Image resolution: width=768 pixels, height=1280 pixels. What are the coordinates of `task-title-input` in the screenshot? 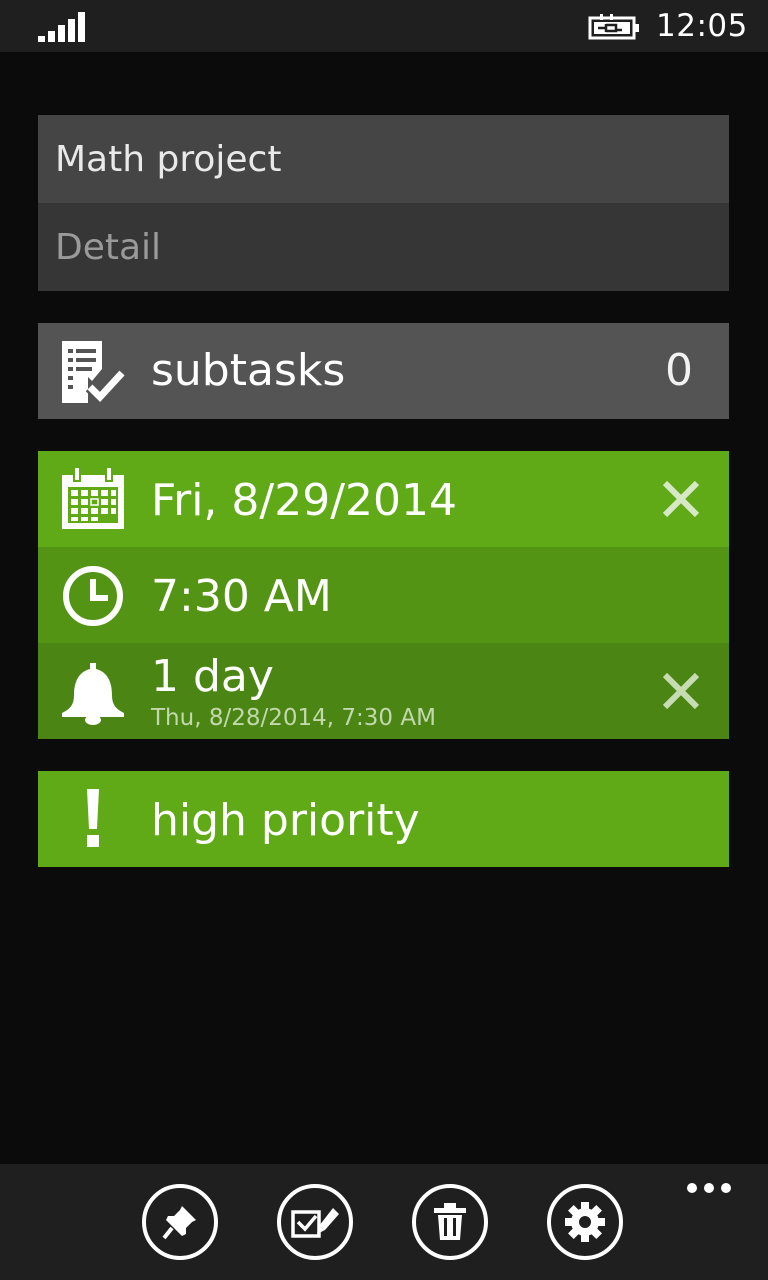 It's located at (383, 159).